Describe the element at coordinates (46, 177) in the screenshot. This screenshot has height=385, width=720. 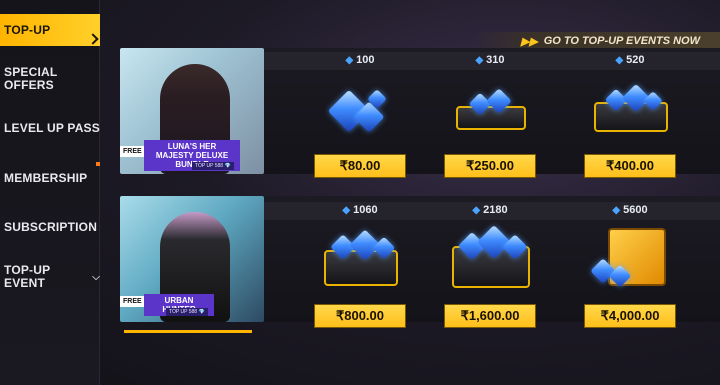
I see `sidebar-item-label: MEMBERSHIP` at that location.